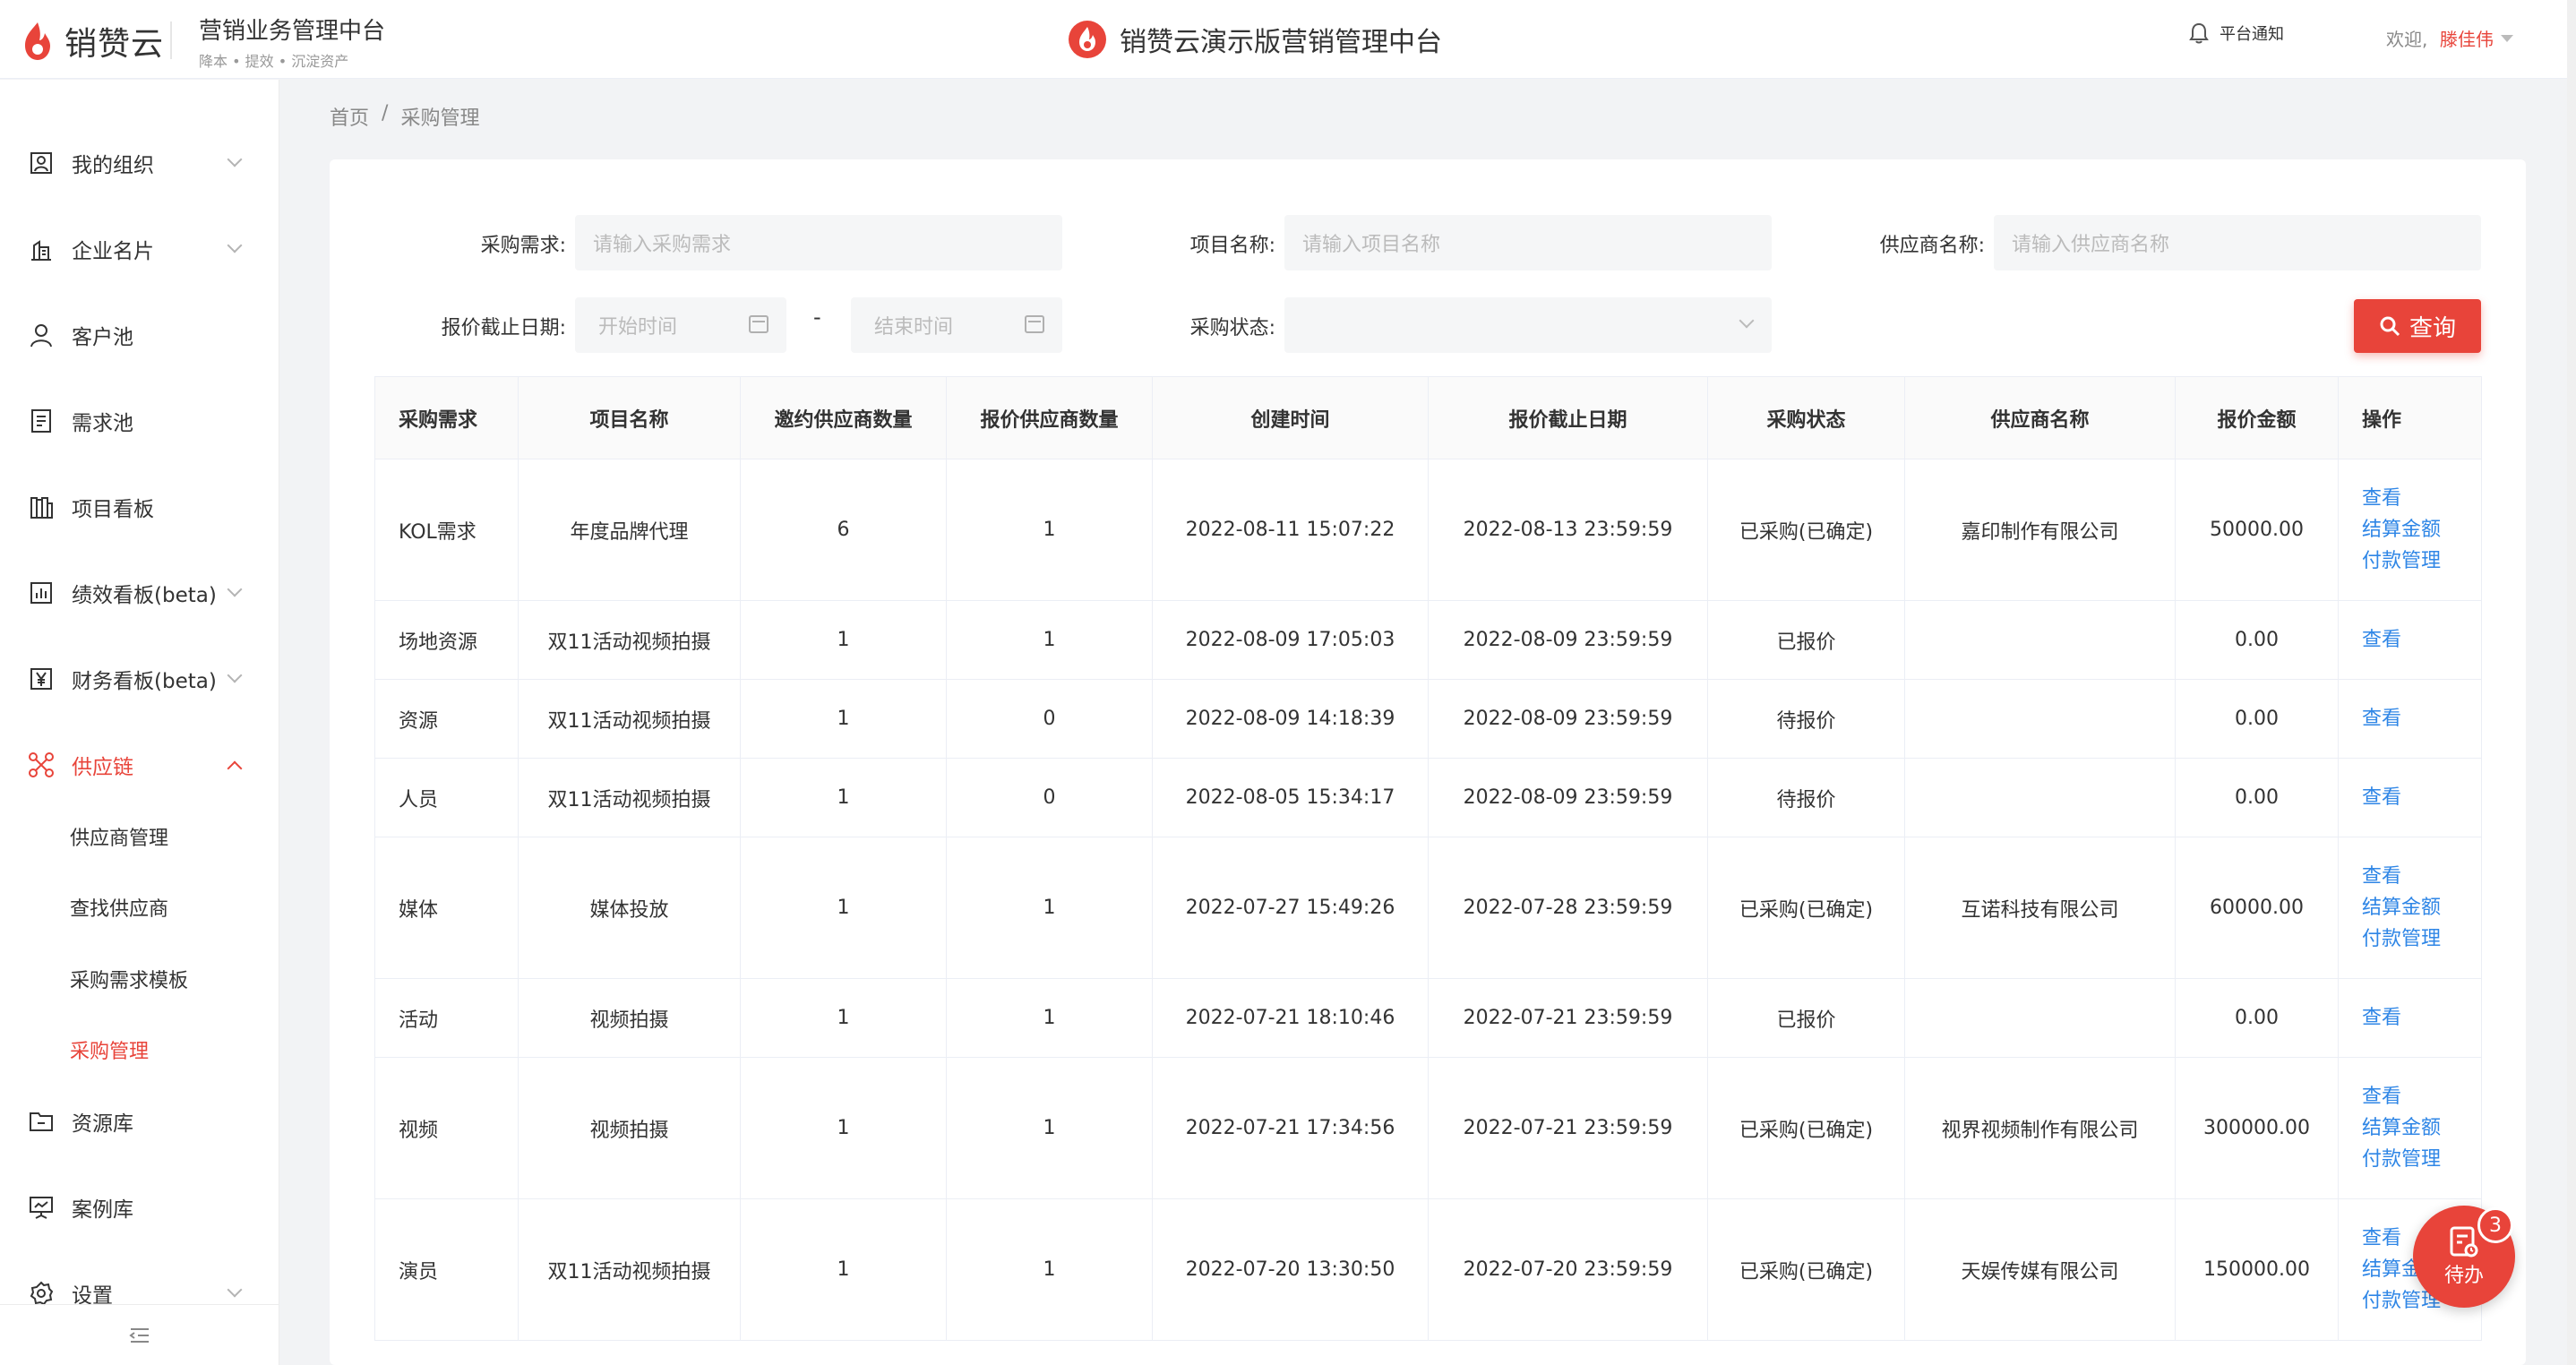  I want to click on column-header: 采购需求, so click(446, 417).